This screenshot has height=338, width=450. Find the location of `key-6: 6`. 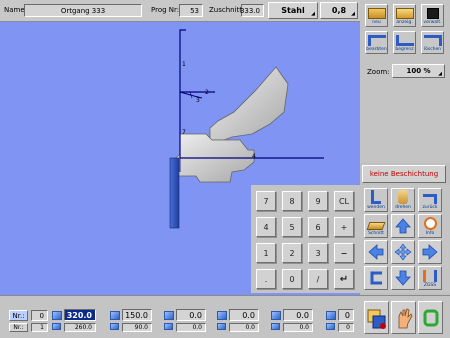

key-6: 6 is located at coordinates (318, 227).